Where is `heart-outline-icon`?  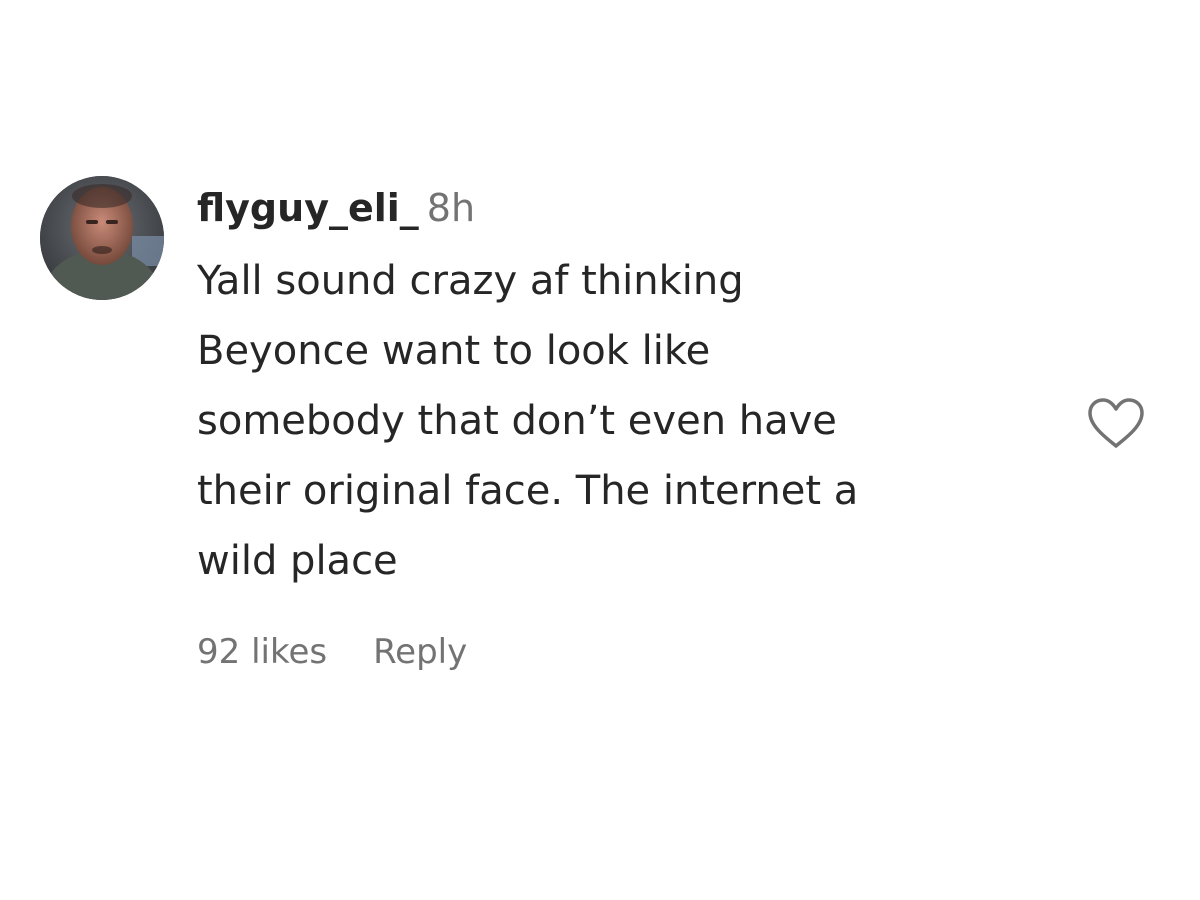 heart-outline-icon is located at coordinates (1116, 423).